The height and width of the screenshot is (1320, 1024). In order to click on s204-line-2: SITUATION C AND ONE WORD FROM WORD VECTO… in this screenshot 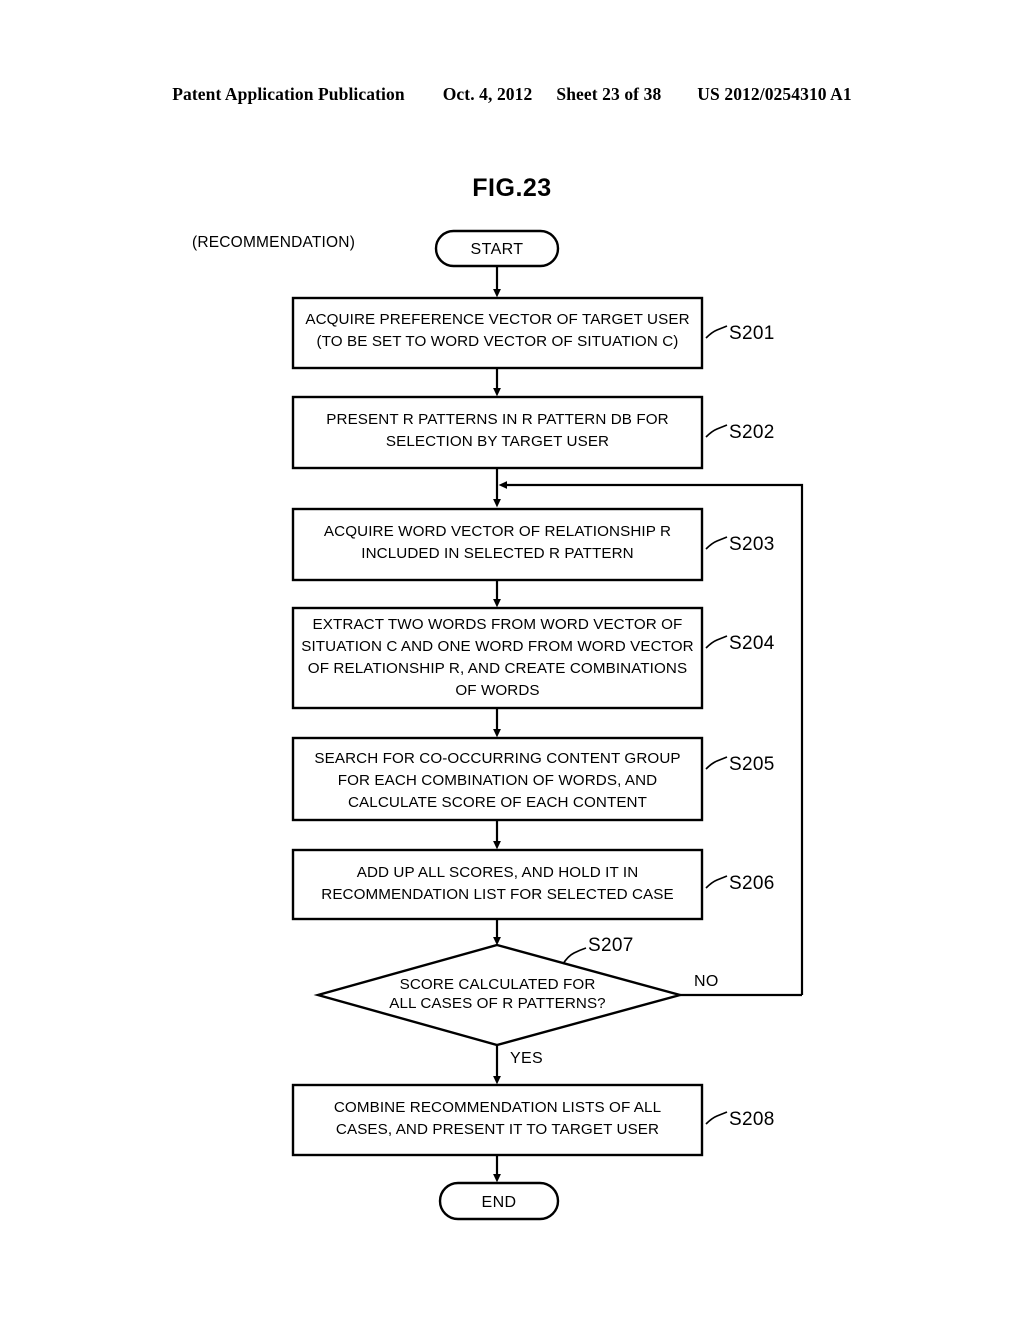, I will do `click(497, 646)`.